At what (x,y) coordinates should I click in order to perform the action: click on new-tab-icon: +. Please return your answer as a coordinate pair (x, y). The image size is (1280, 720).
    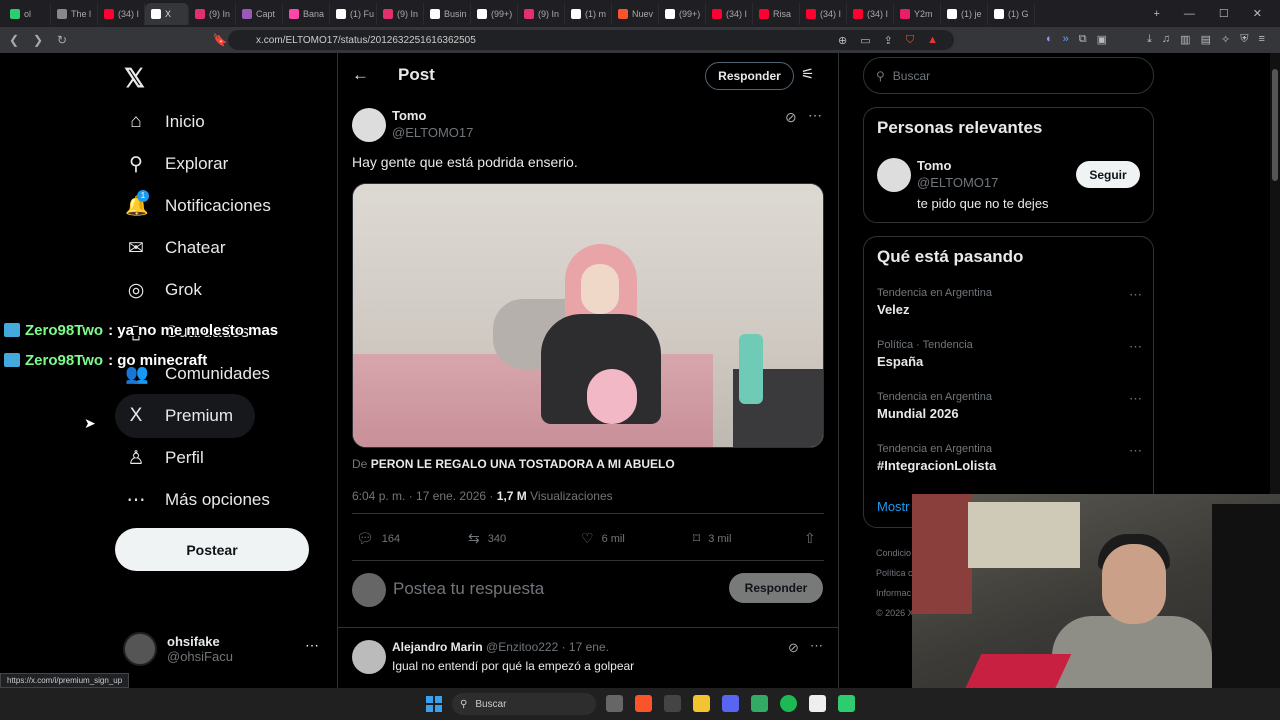
    Looking at the image, I should click on (1156, 14).